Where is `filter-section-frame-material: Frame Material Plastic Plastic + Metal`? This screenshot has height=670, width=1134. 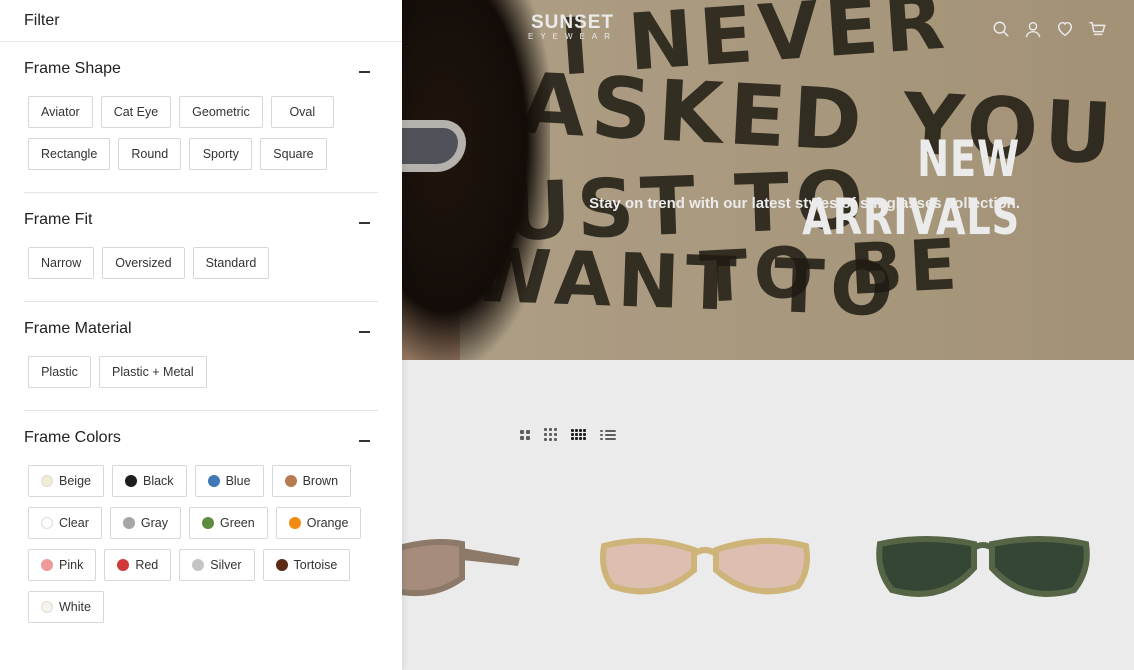 filter-section-frame-material: Frame Material Plastic Plastic + Metal is located at coordinates (201, 356).